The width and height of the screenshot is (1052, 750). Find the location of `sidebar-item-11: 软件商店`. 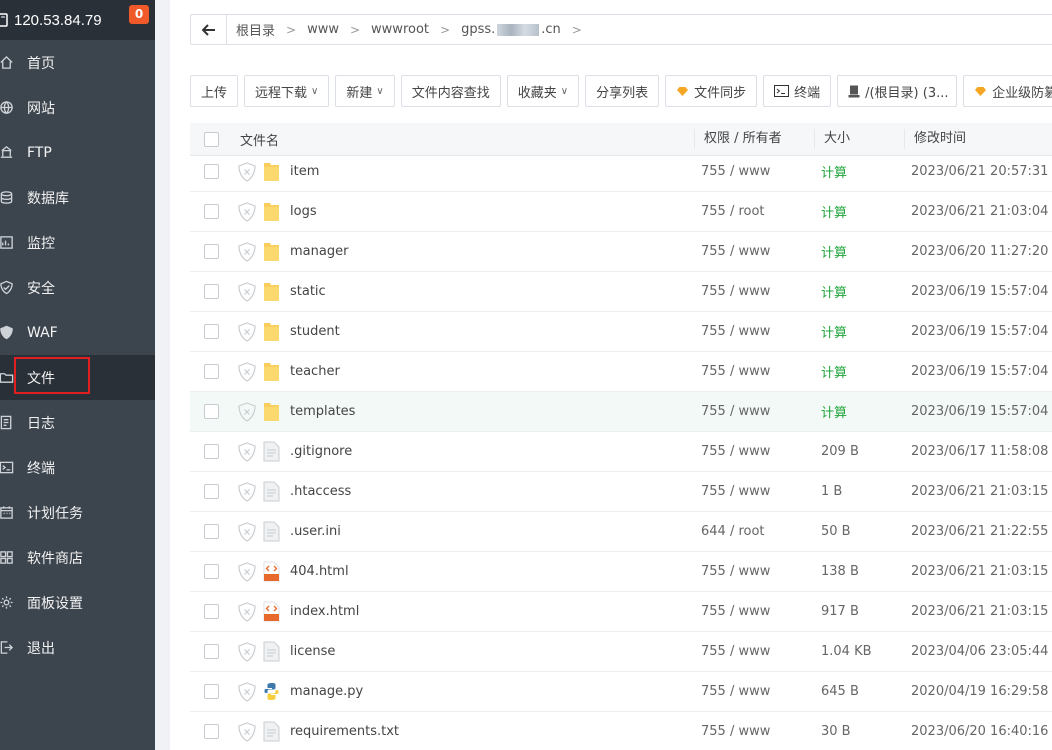

sidebar-item-11: 软件商店 is located at coordinates (77, 557).